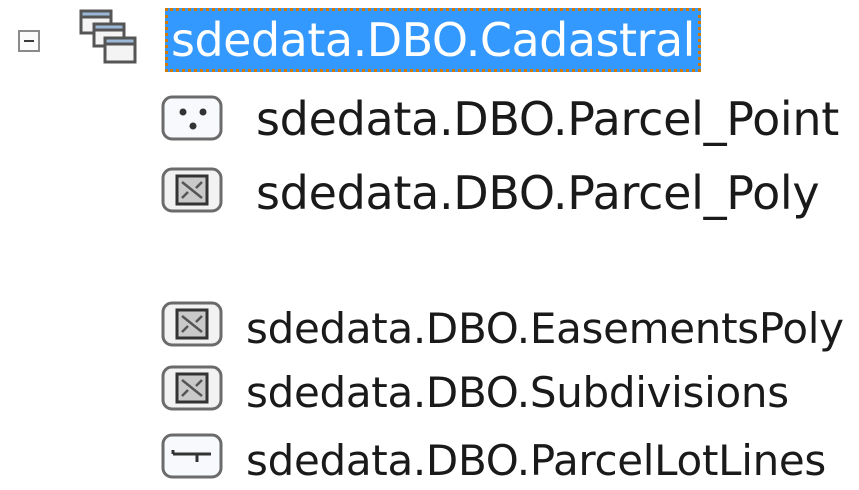  I want to click on point-feature-class-icon, so click(192, 118).